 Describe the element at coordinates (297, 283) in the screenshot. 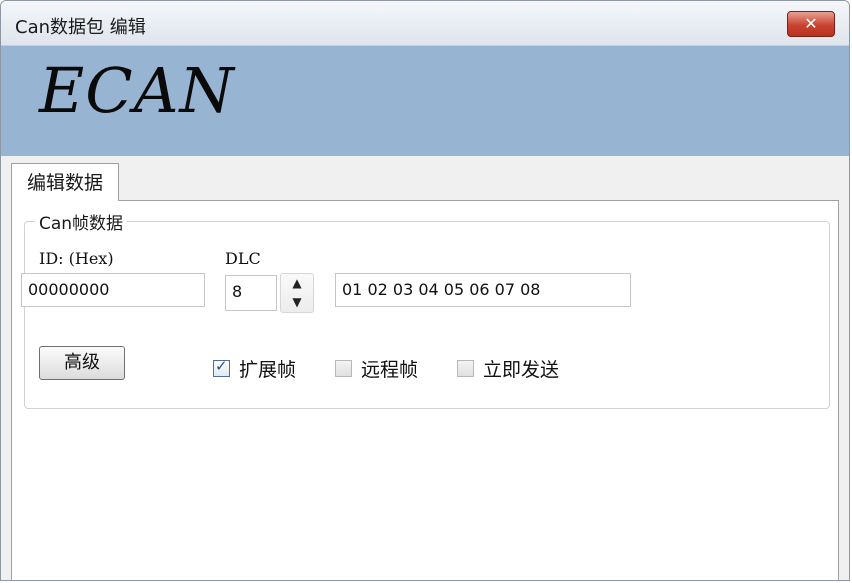

I see `spin-up-icon: ▲` at that location.